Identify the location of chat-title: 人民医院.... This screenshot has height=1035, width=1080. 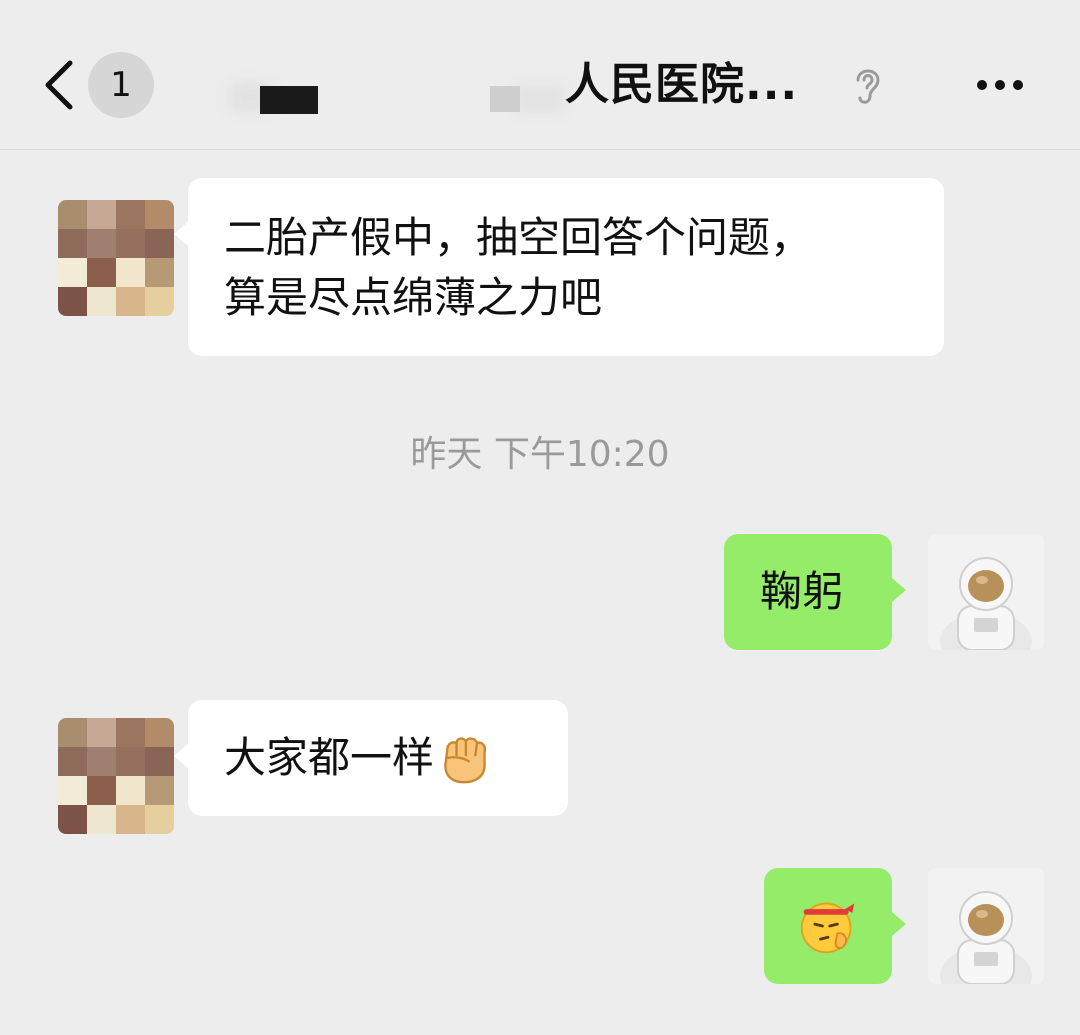
(682, 84).